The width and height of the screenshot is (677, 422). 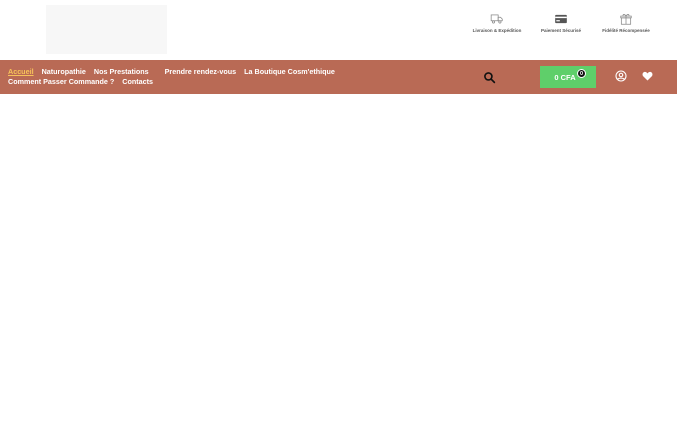 I want to click on feature-shipping-label: Livraison & Expédition, so click(x=497, y=30).